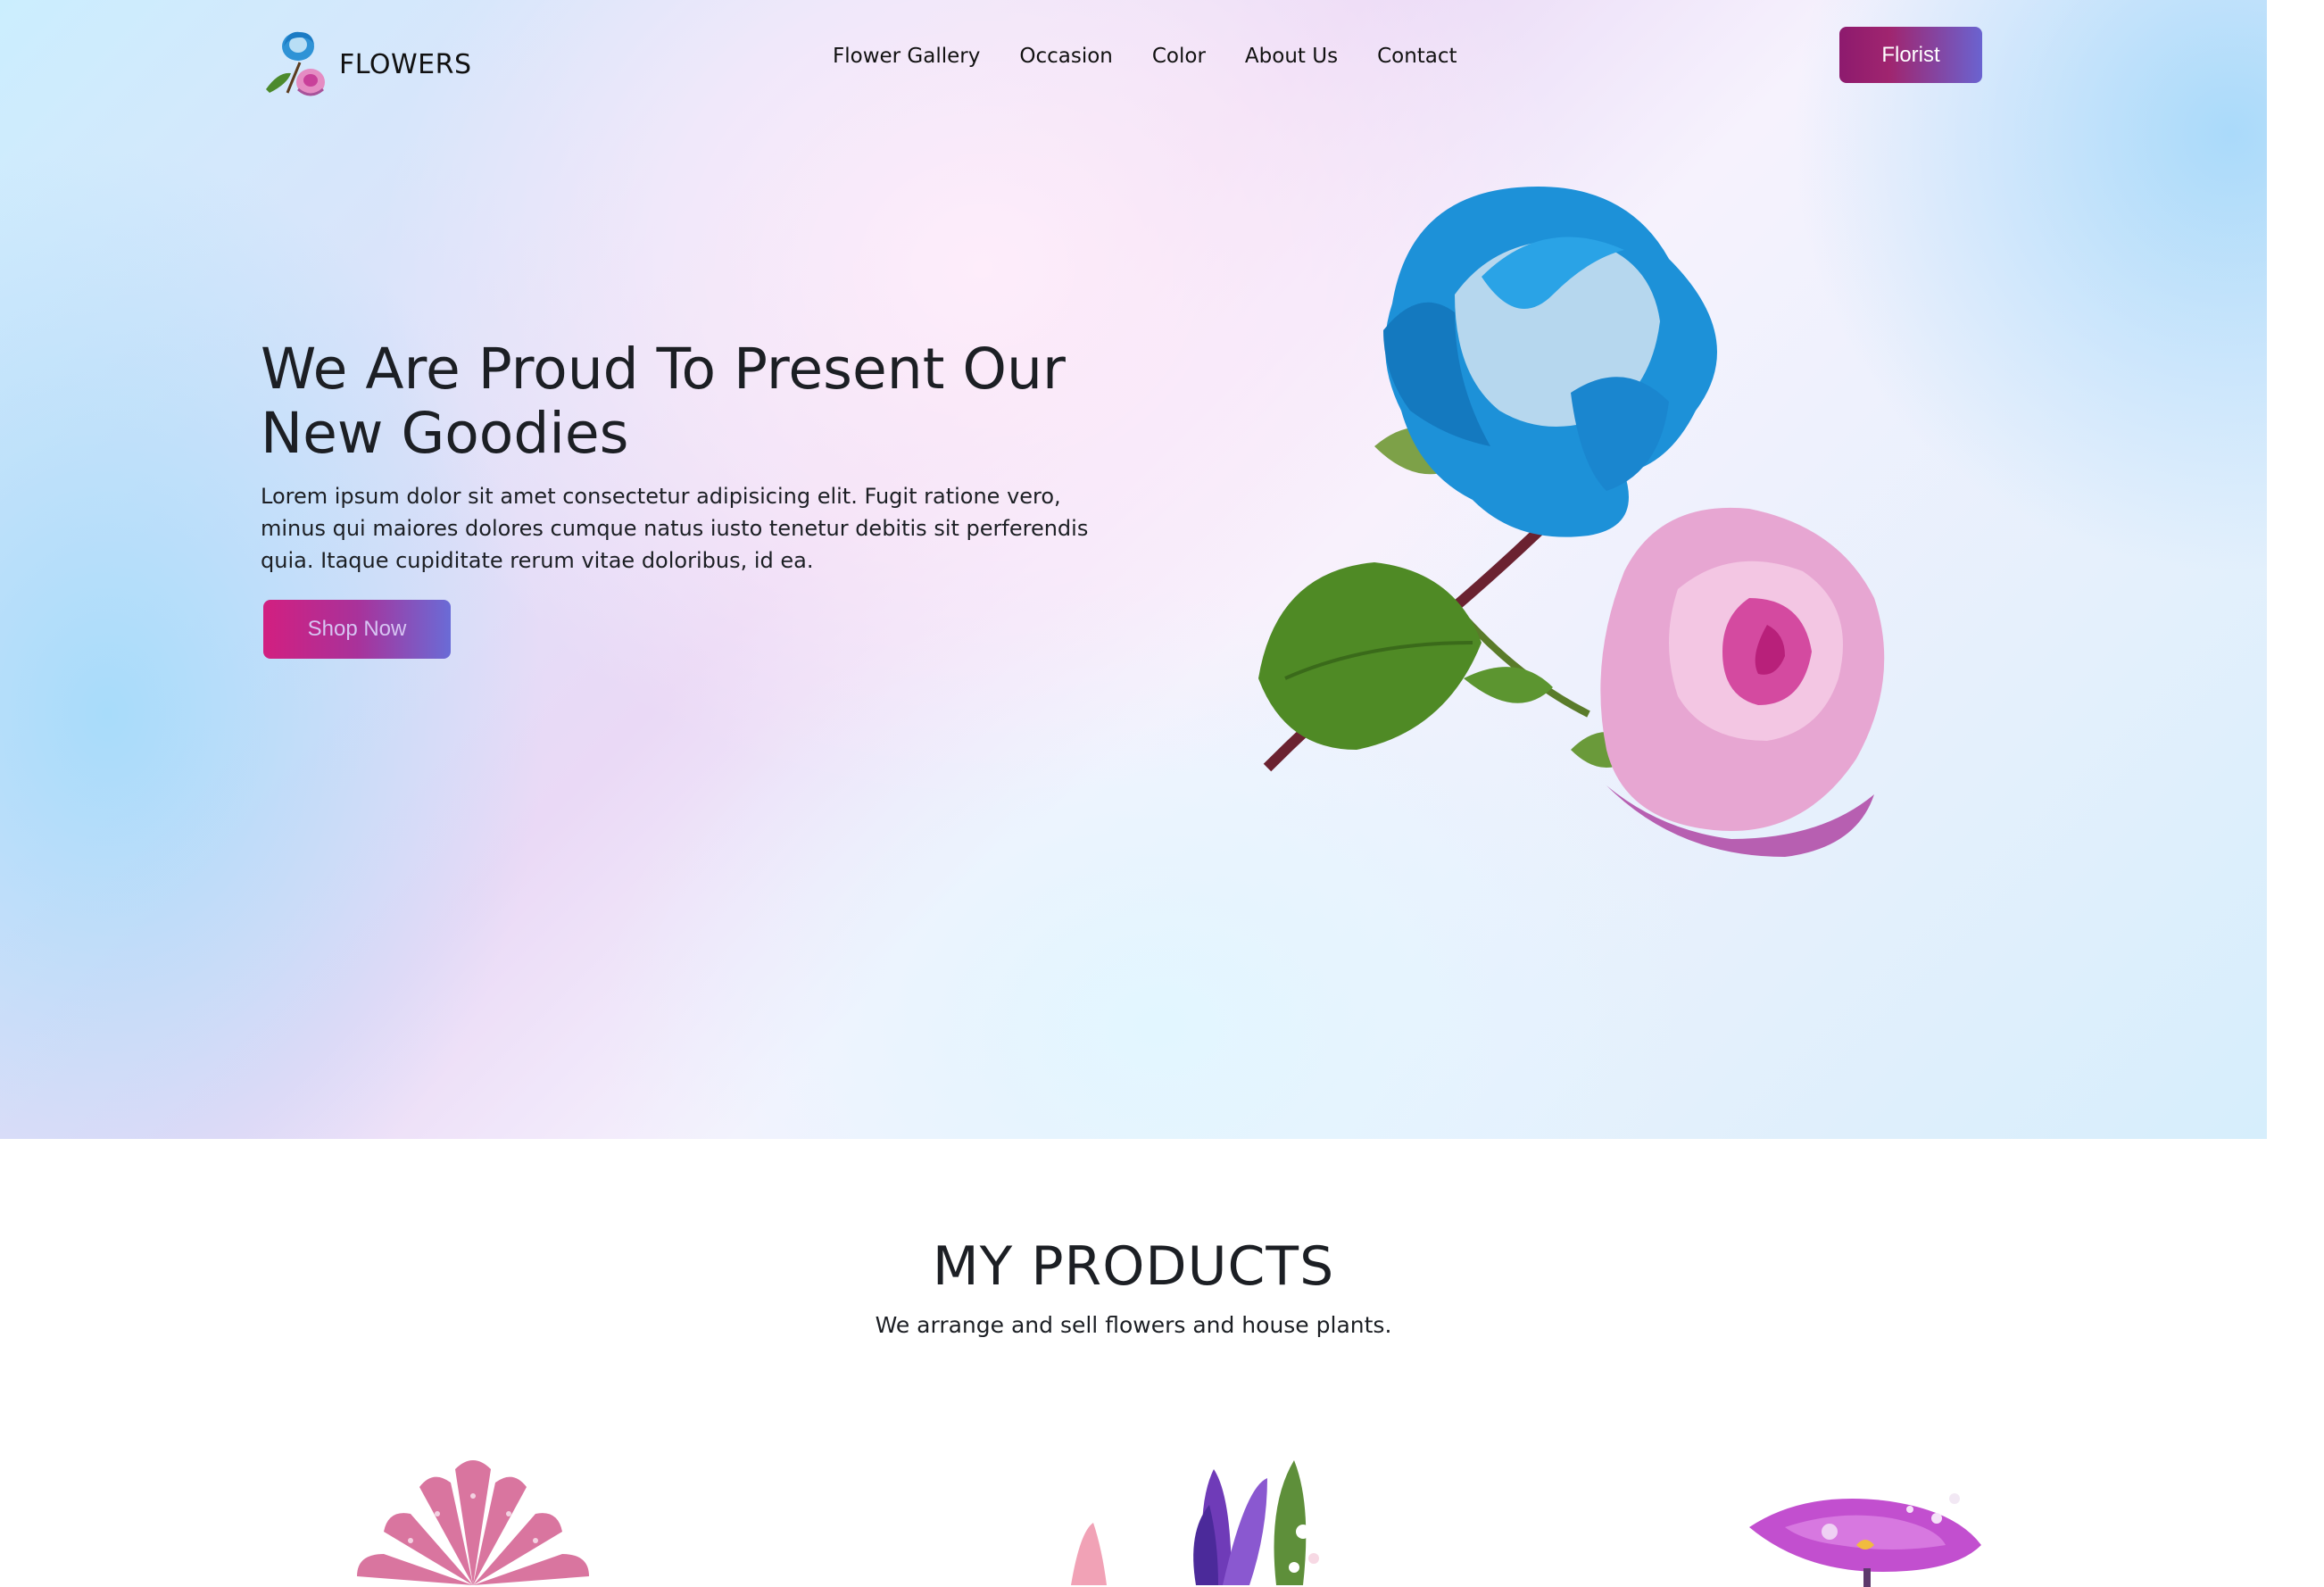 This screenshot has width=2324, height=1587. Describe the element at coordinates (1571, 522) in the screenshot. I see `hero-roses-image` at that location.